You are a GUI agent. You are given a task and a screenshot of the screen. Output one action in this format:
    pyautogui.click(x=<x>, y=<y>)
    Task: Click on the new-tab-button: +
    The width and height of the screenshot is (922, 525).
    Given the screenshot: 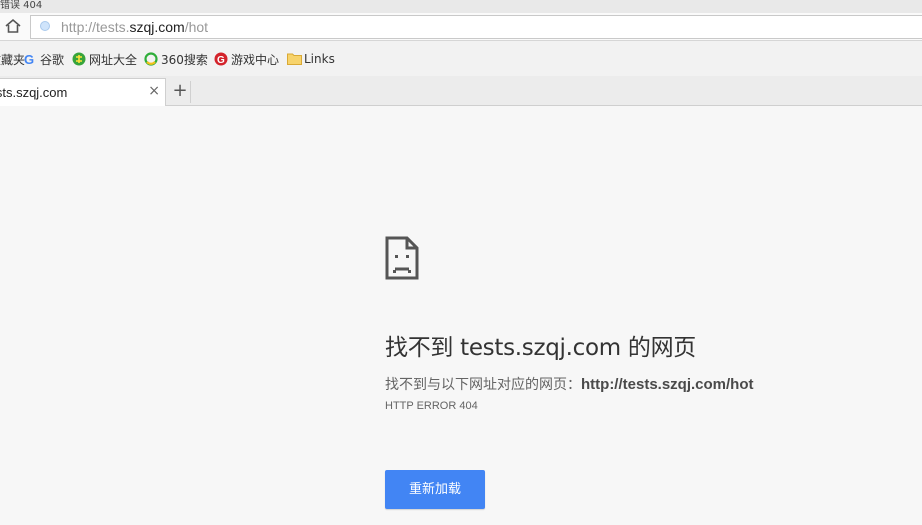 What is the action you would take?
    pyautogui.click(x=180, y=92)
    